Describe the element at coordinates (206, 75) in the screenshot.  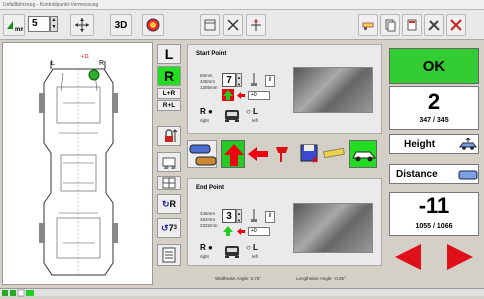
I see `start-dim-1: 94mm` at that location.